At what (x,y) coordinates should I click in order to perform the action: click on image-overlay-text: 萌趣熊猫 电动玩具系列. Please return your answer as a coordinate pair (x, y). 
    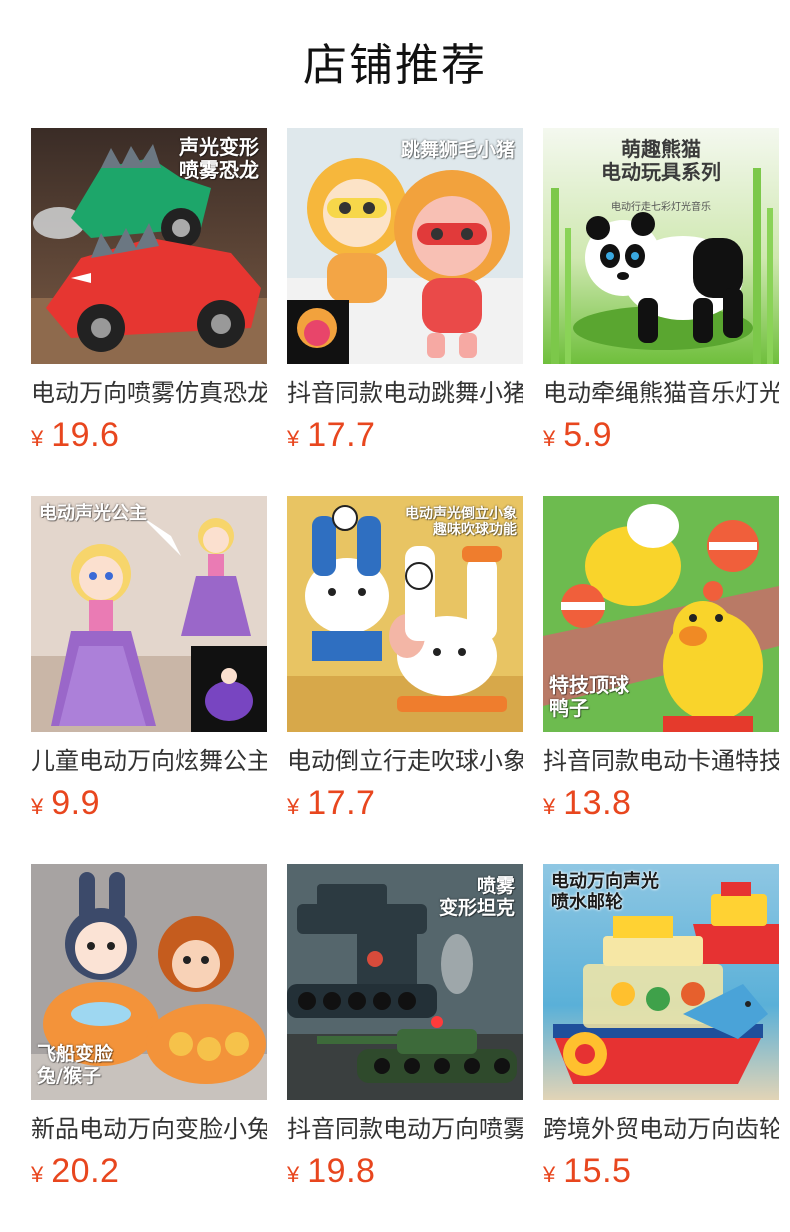
    Looking at the image, I should click on (661, 160).